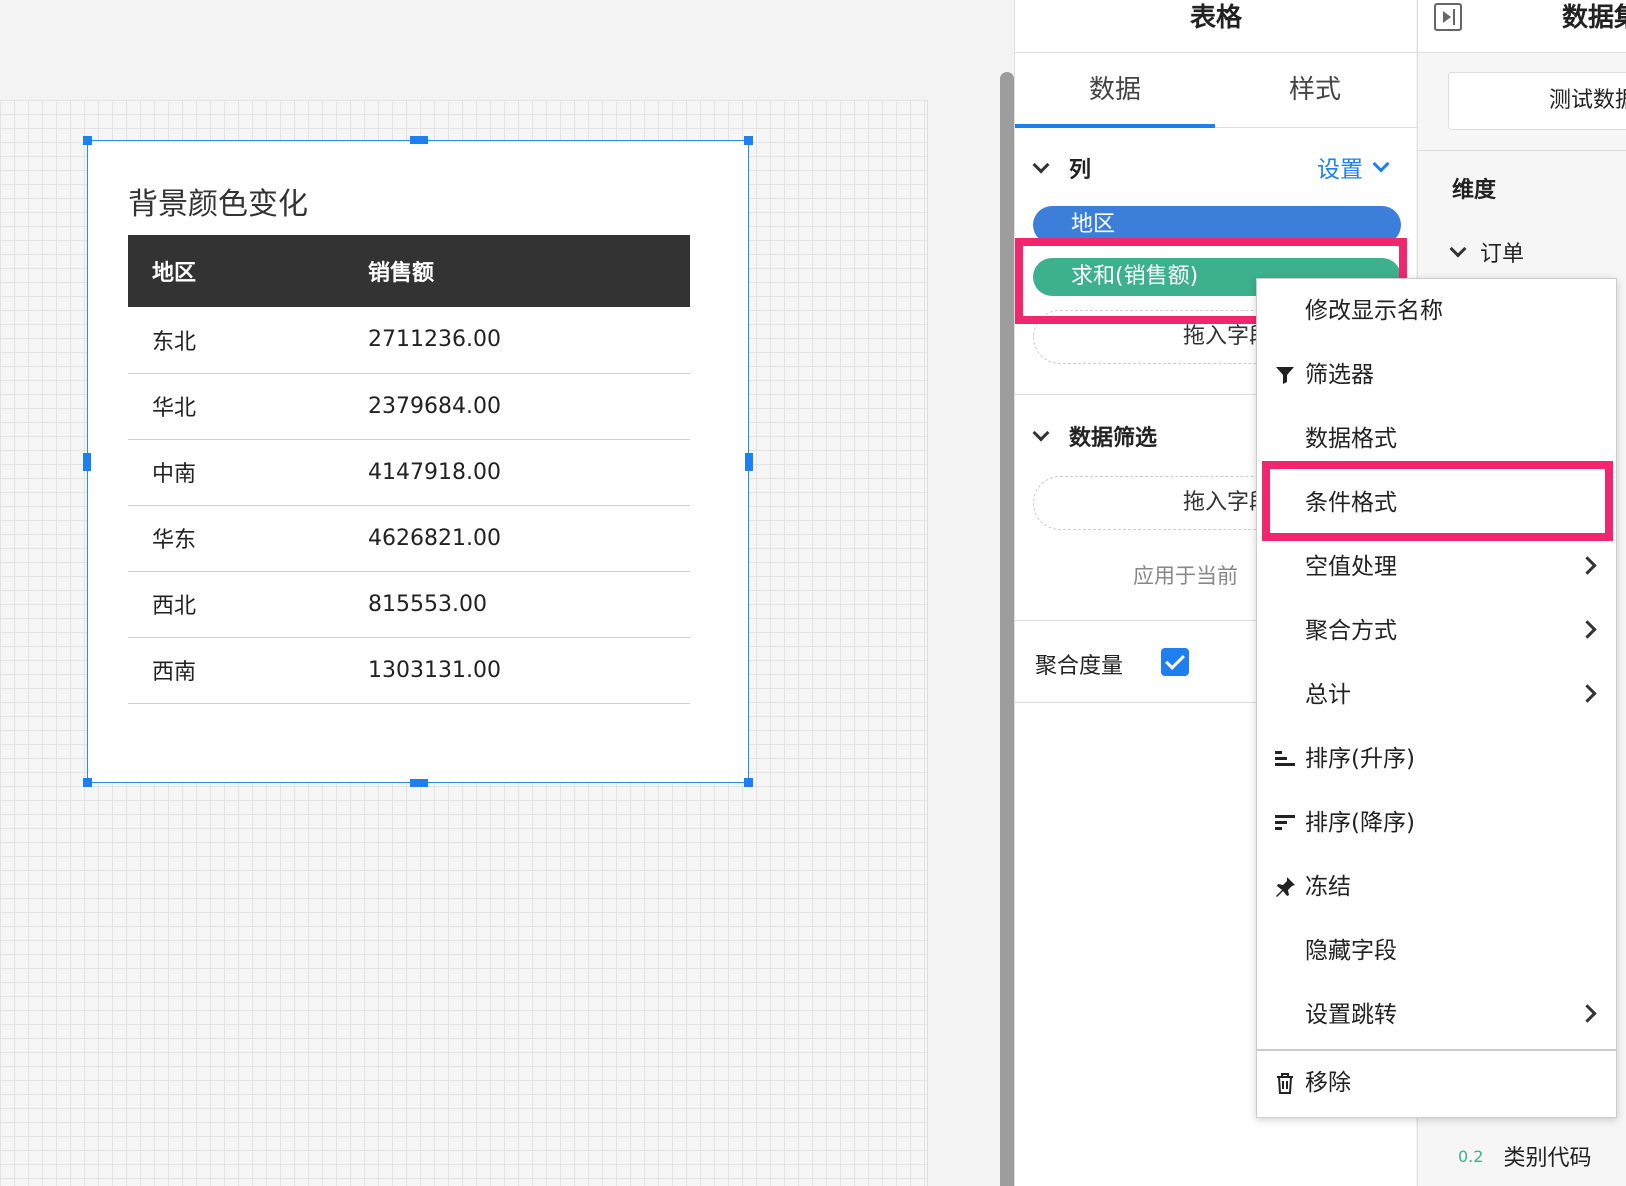  I want to click on table-cell: 815553.00, so click(517, 604).